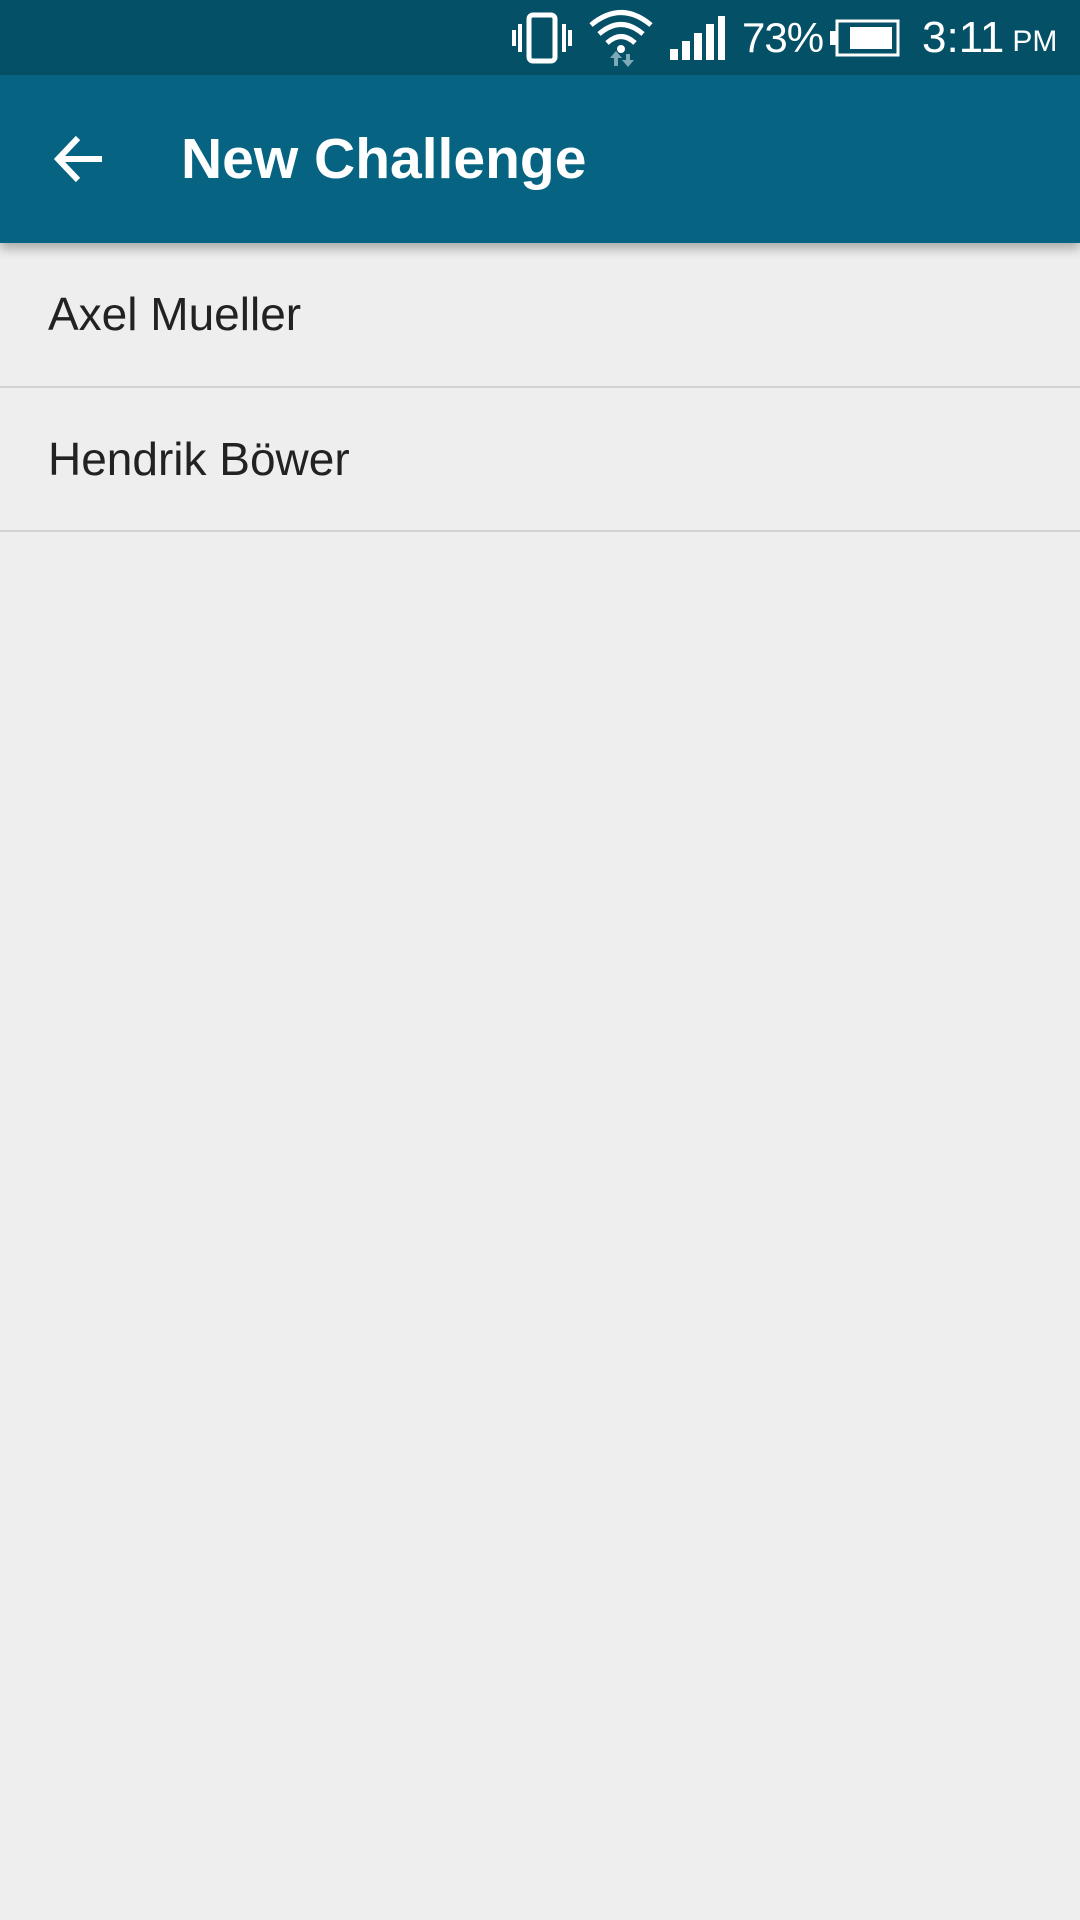 The width and height of the screenshot is (1080, 1920). I want to click on contact-name: Hendrik Böwer, so click(199, 459).